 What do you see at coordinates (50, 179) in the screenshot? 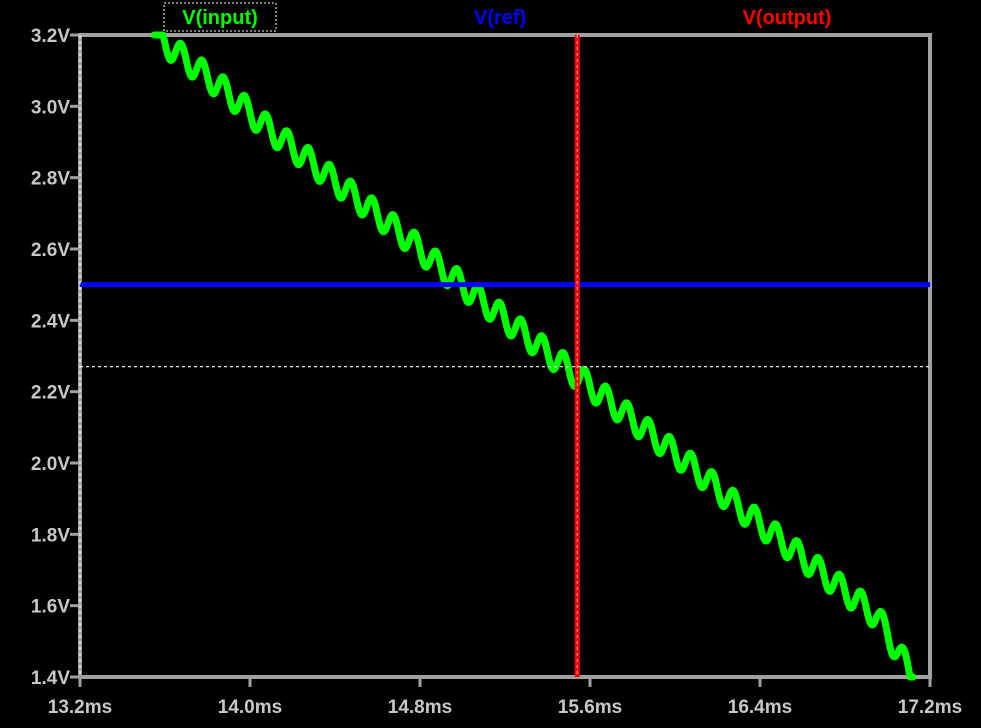
I see `y-tick-label: 2.8V` at bounding box center [50, 179].